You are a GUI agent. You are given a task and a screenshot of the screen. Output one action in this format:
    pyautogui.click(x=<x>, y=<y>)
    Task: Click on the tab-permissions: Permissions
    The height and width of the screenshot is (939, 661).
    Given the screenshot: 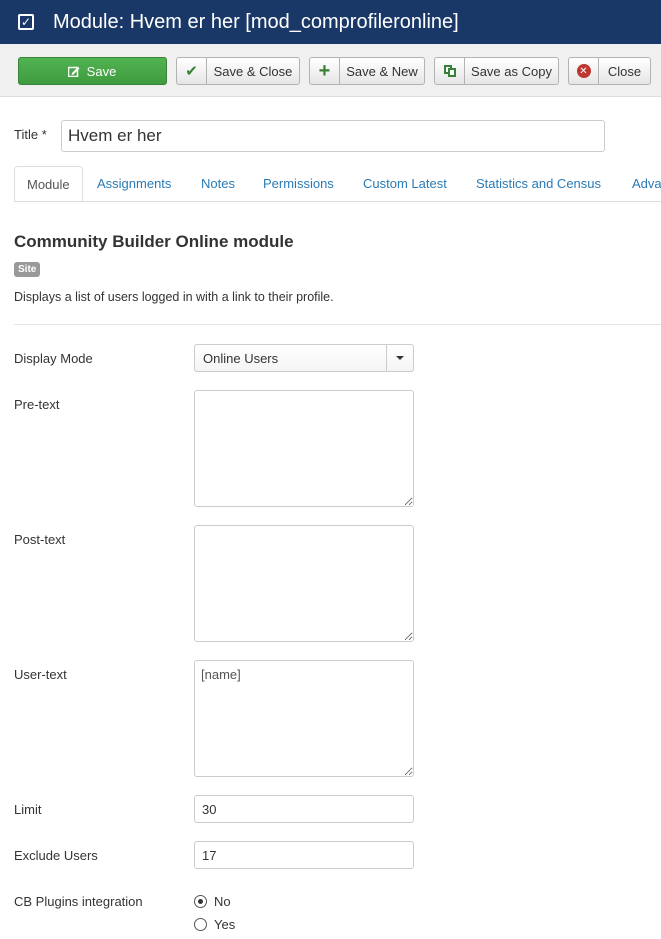 What is the action you would take?
    pyautogui.click(x=298, y=183)
    